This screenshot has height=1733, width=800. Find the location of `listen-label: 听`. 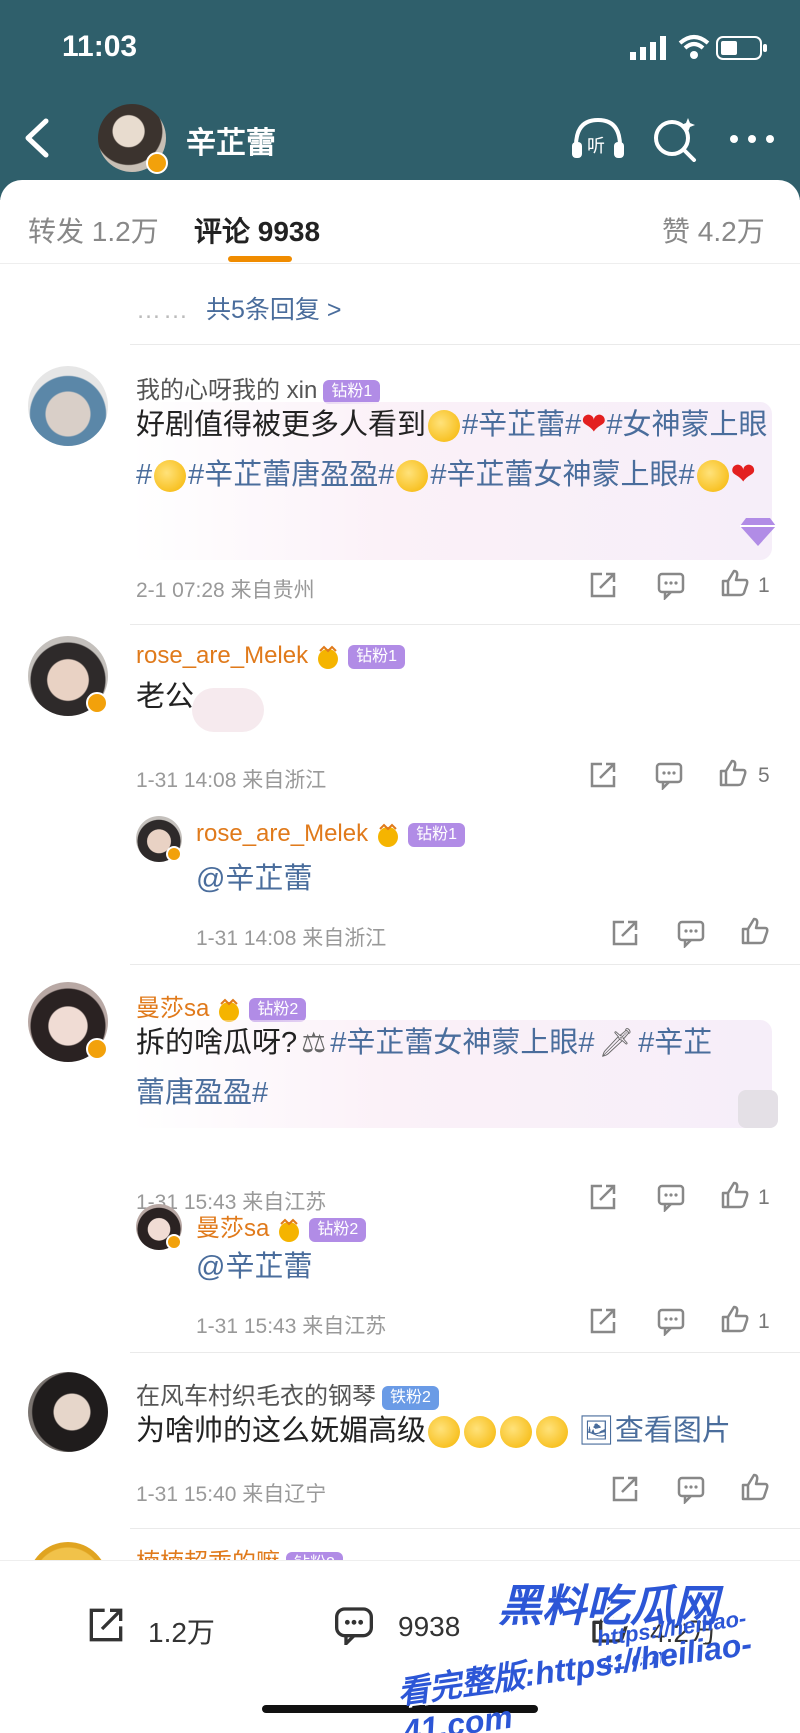

listen-label: 听 is located at coordinates (596, 146).